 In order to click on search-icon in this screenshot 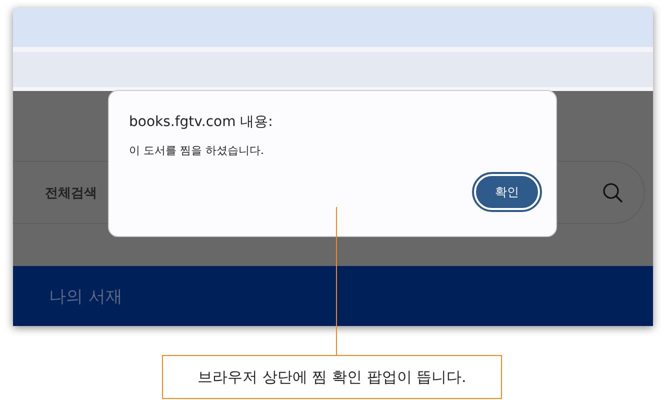, I will do `click(613, 193)`.